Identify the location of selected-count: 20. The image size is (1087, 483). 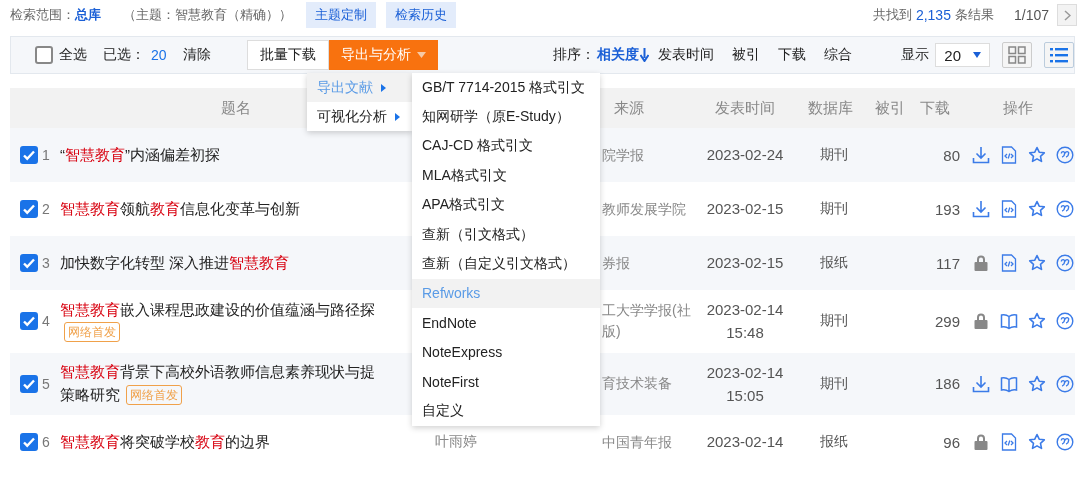
(159, 55).